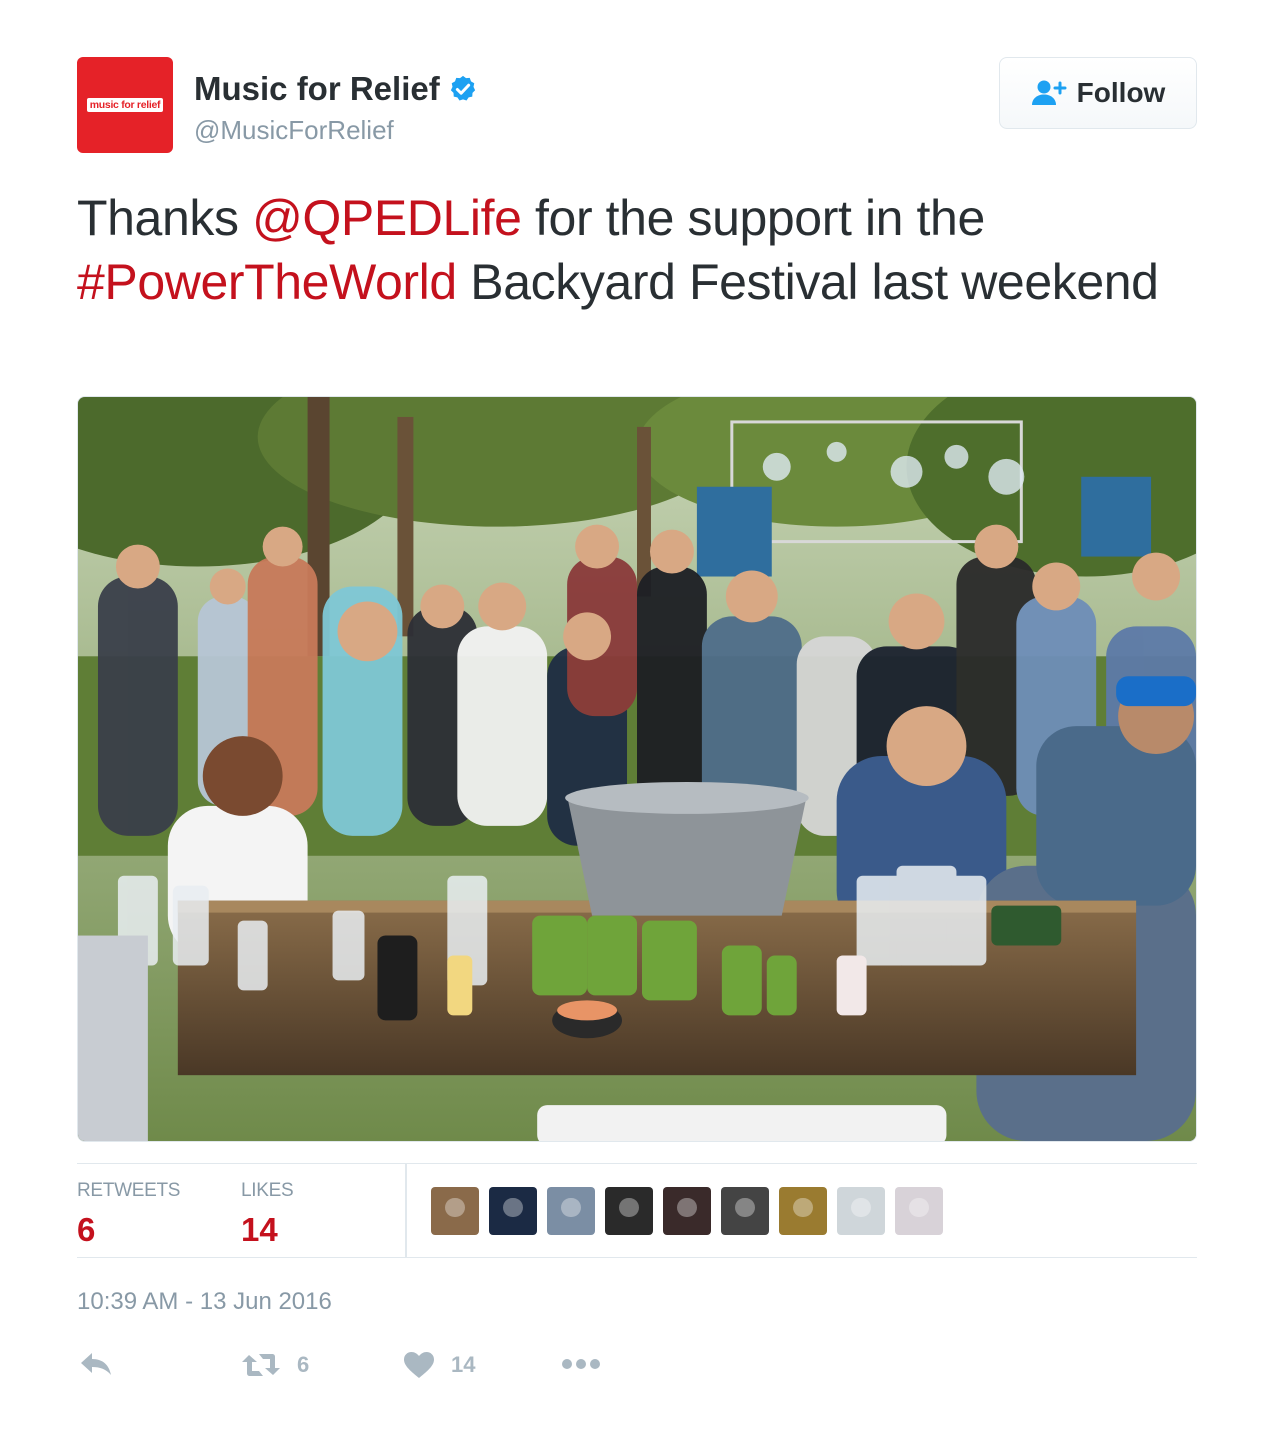 The image size is (1275, 1445). What do you see at coordinates (165, 218) in the screenshot?
I see `tweet-text-part: Thanks` at bounding box center [165, 218].